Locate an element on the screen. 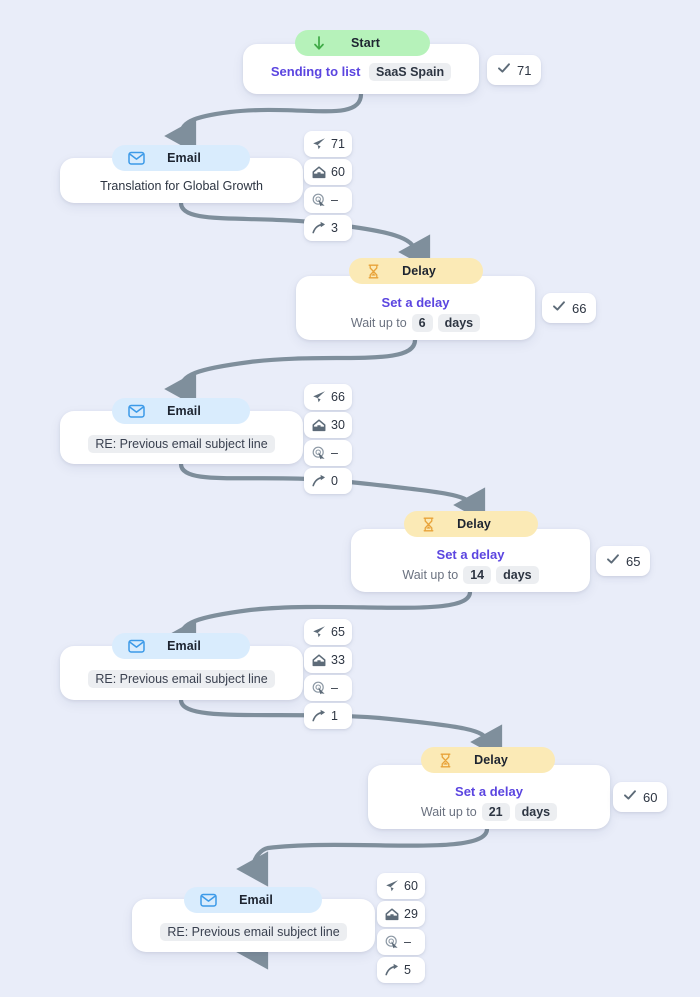  delay-2-unit: days is located at coordinates (517, 575).